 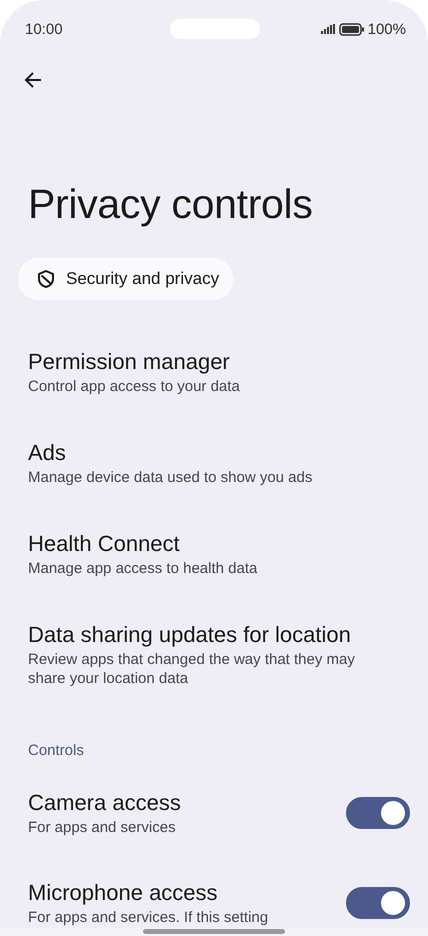 What do you see at coordinates (192, 669) in the screenshot?
I see `setting-description: Review apps that changed the way that they may share your location data` at bounding box center [192, 669].